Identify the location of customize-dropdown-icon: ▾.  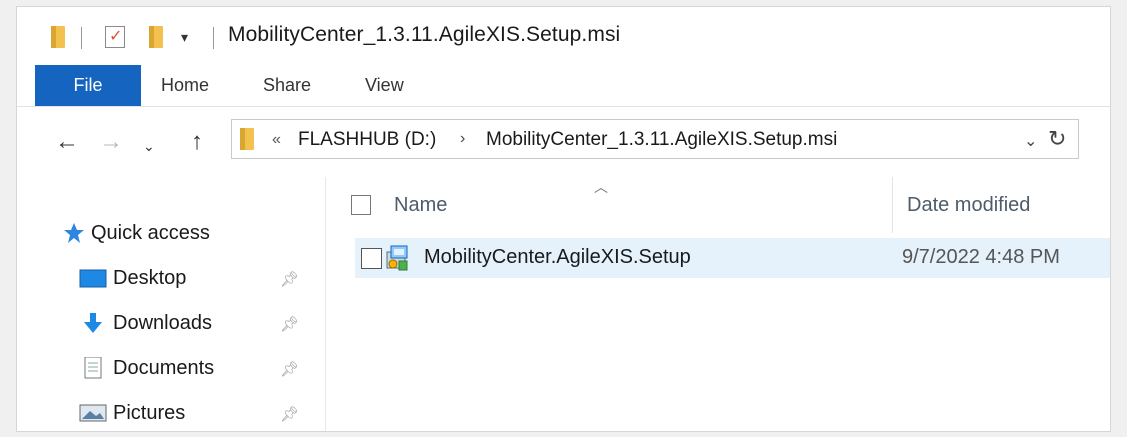
(184, 37).